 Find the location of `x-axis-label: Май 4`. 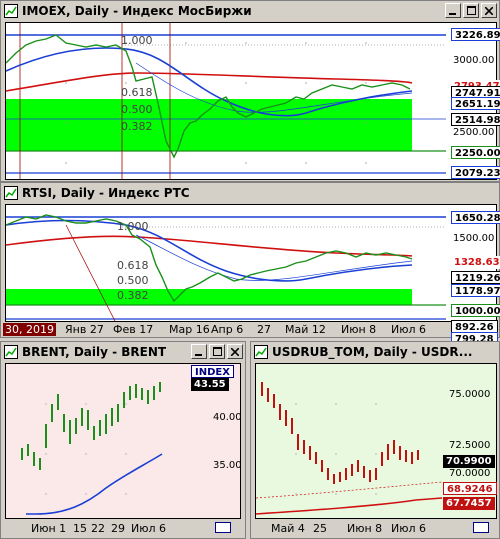

x-axis-label: Май 4 is located at coordinates (288, 528).